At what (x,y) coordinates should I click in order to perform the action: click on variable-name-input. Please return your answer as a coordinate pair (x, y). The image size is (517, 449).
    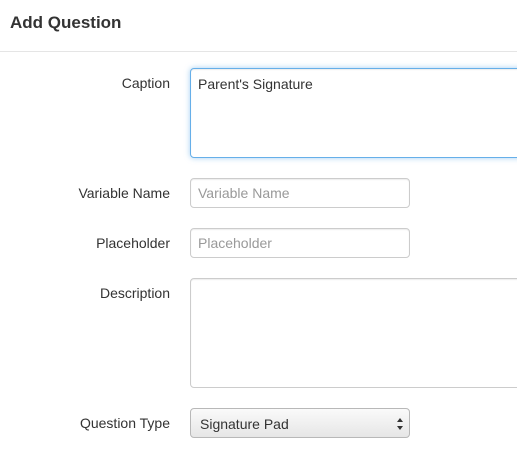
    Looking at the image, I should click on (300, 193).